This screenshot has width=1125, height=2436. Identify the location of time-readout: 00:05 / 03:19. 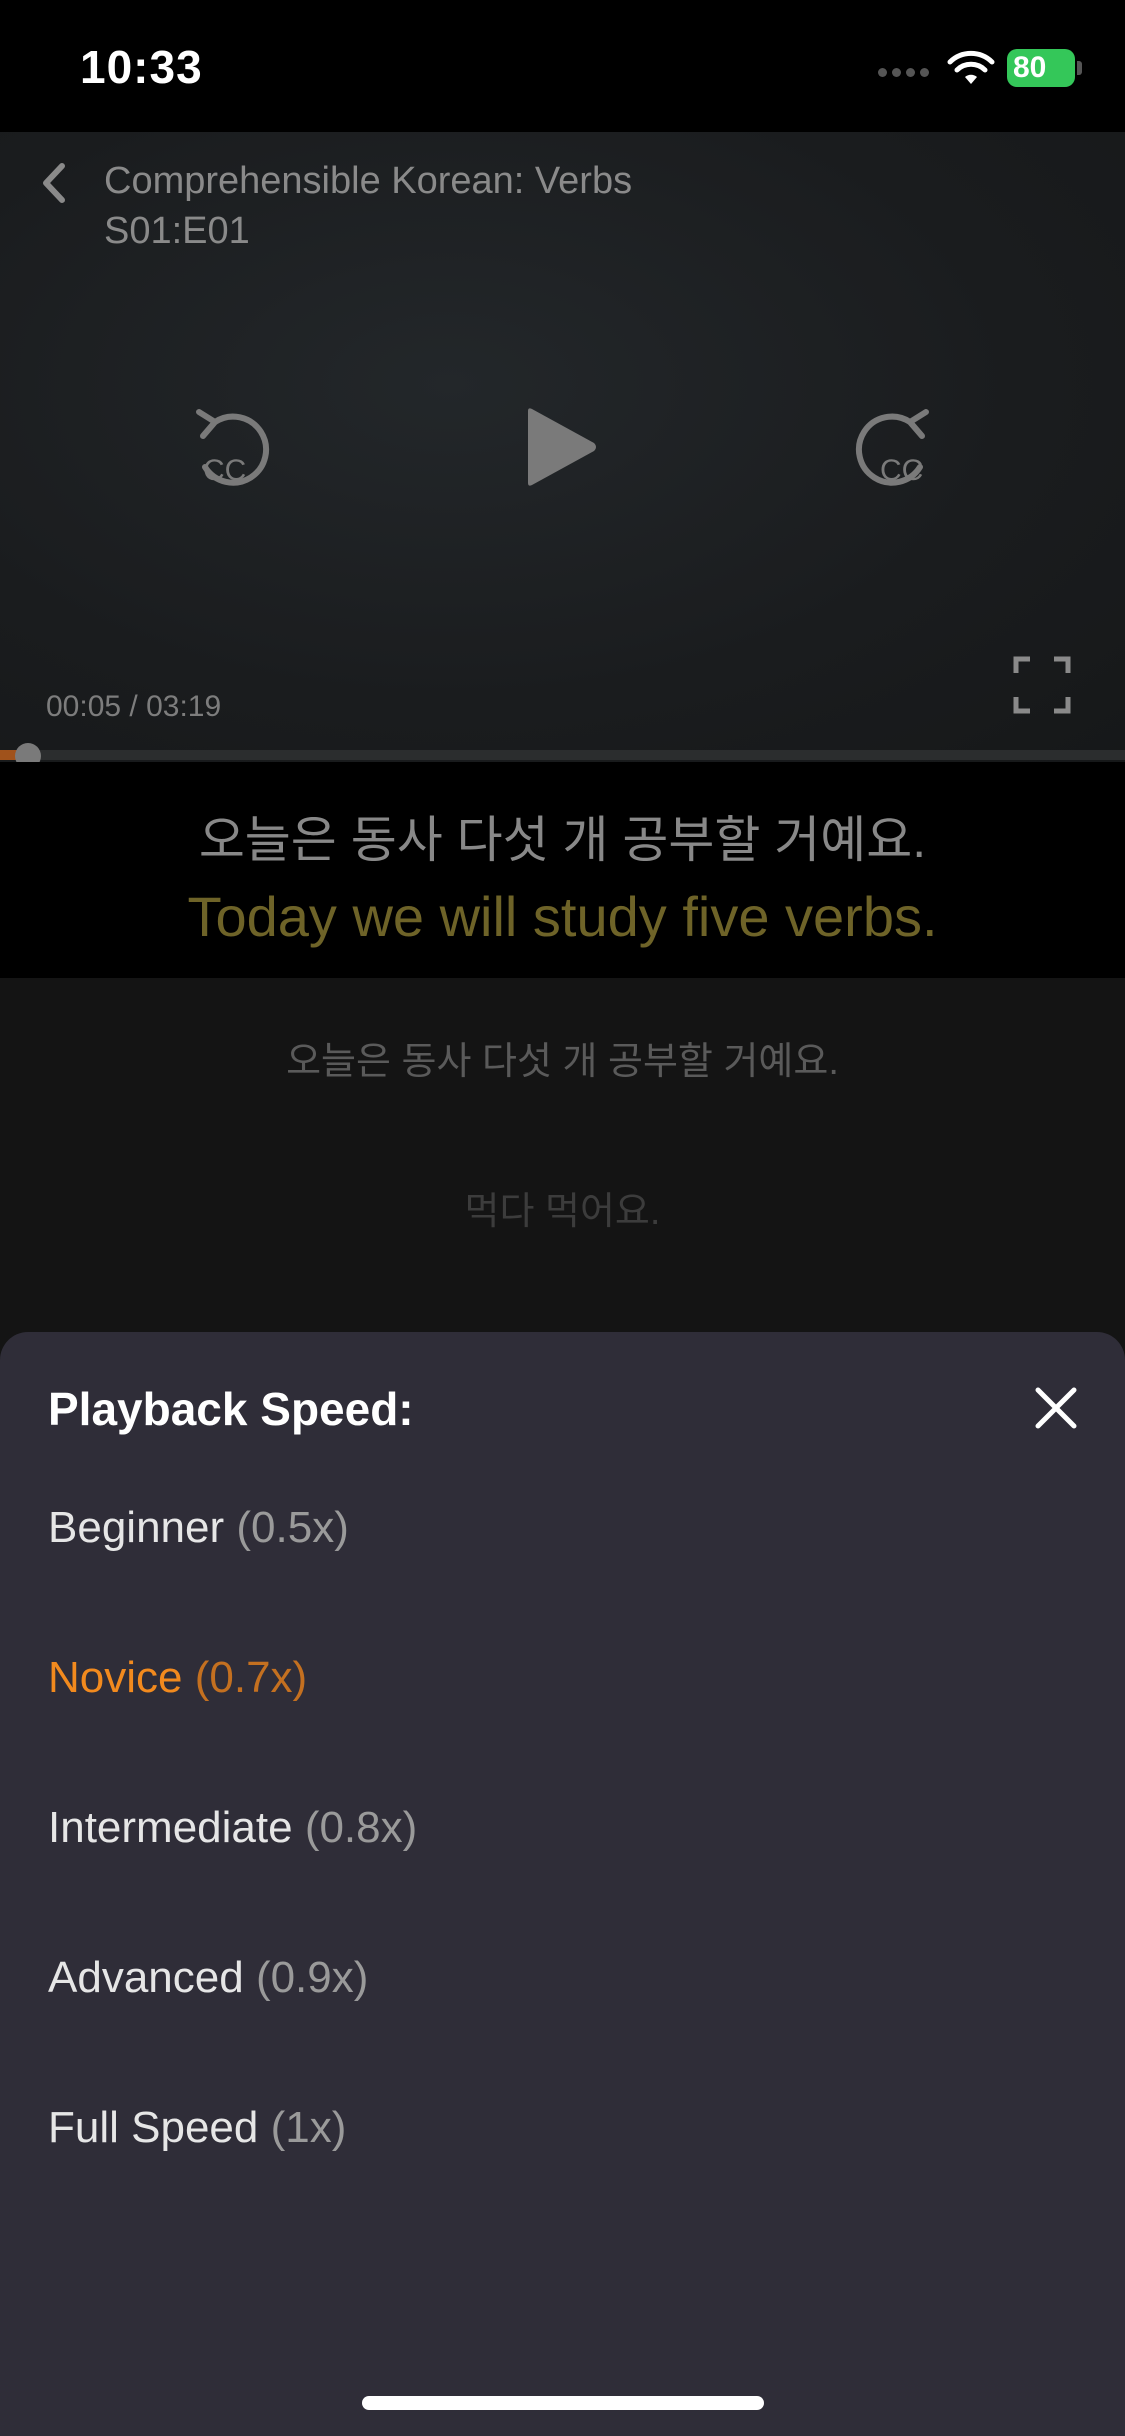
(134, 706).